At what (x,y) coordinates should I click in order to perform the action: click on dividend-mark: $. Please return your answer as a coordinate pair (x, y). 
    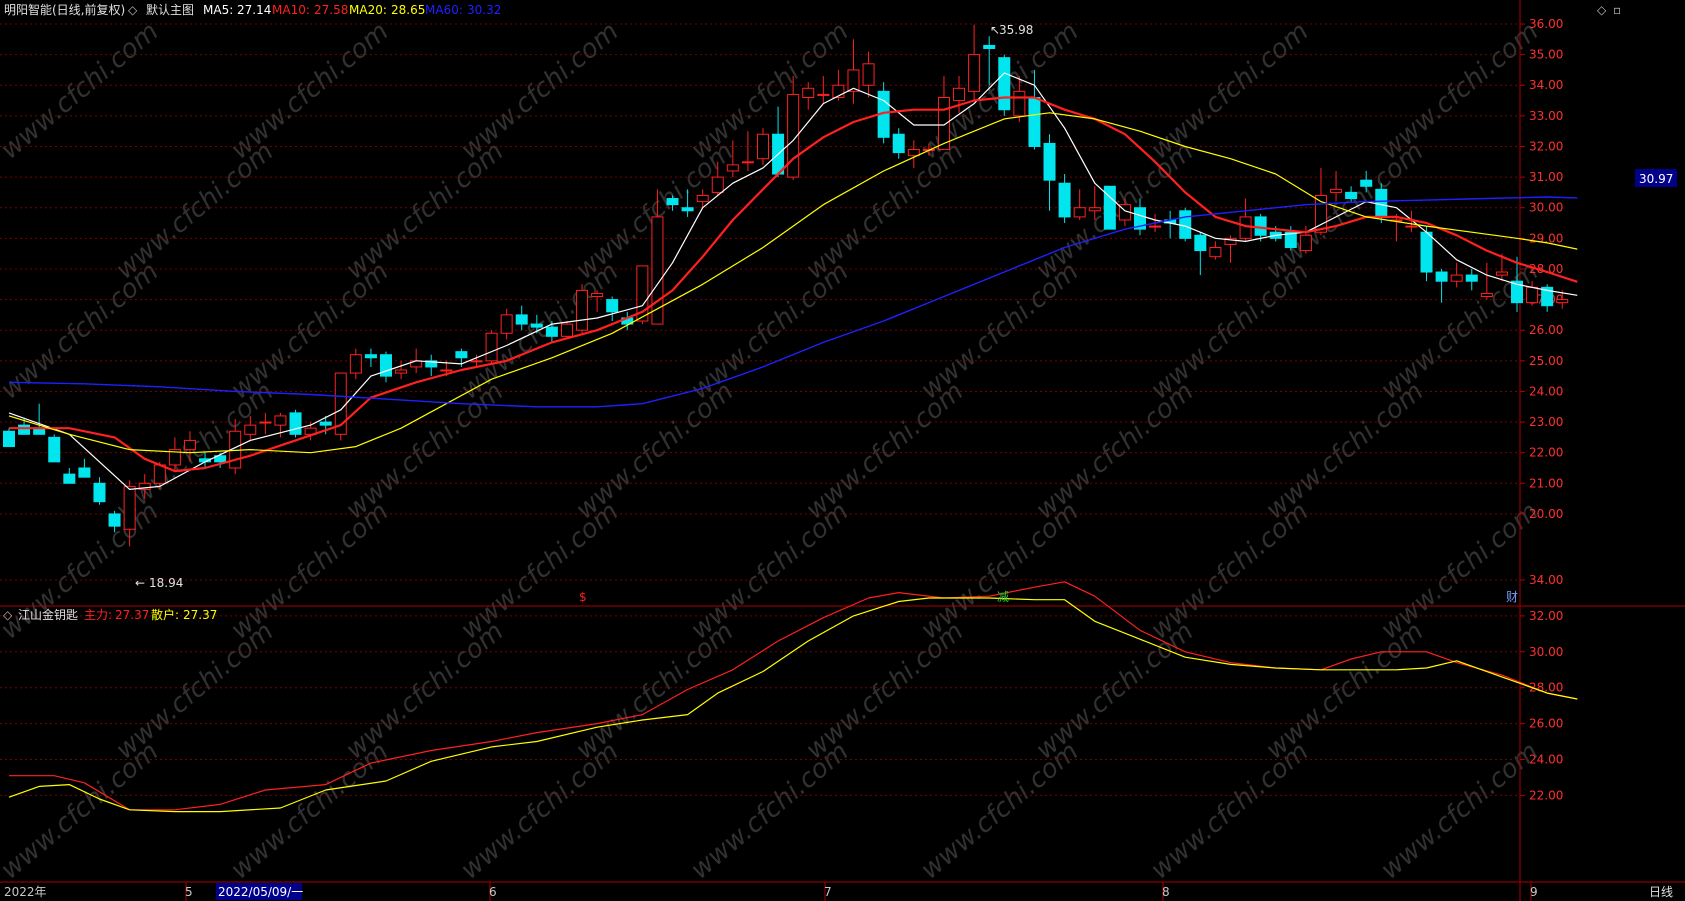
    Looking at the image, I should click on (583, 597).